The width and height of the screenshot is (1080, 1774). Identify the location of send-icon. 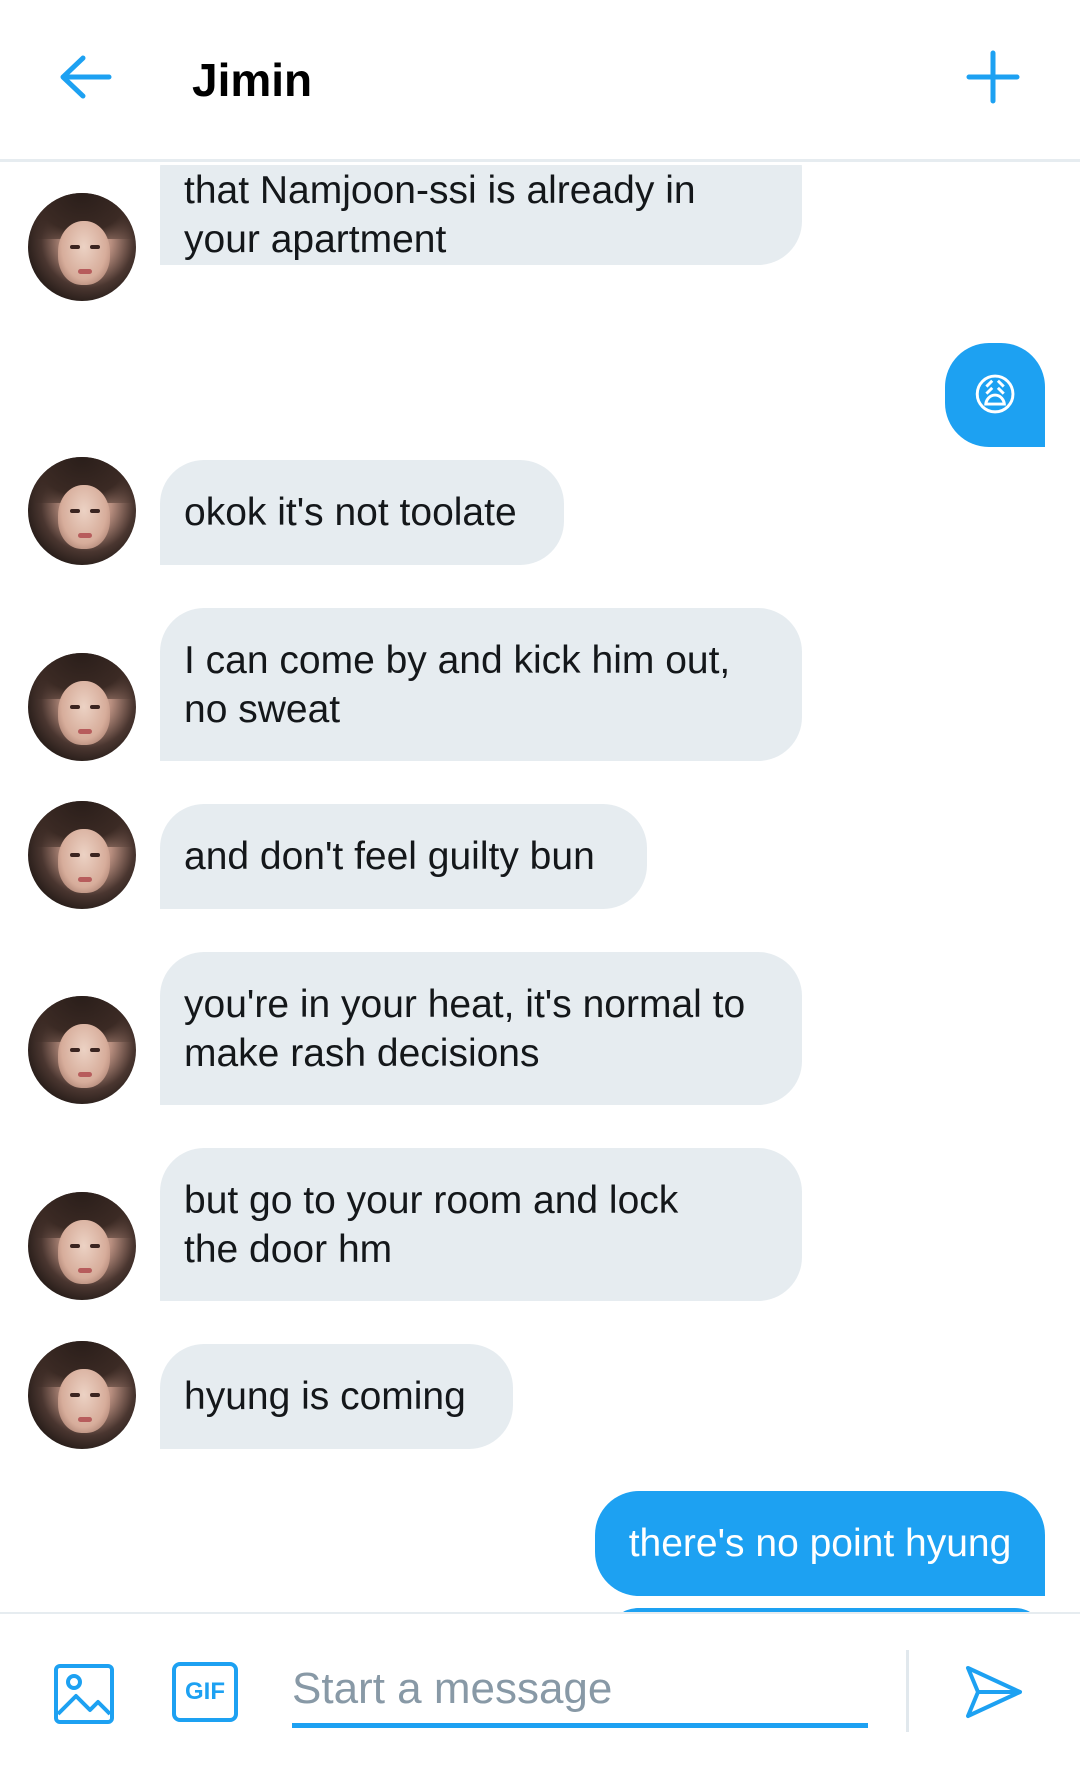
(994, 1692).